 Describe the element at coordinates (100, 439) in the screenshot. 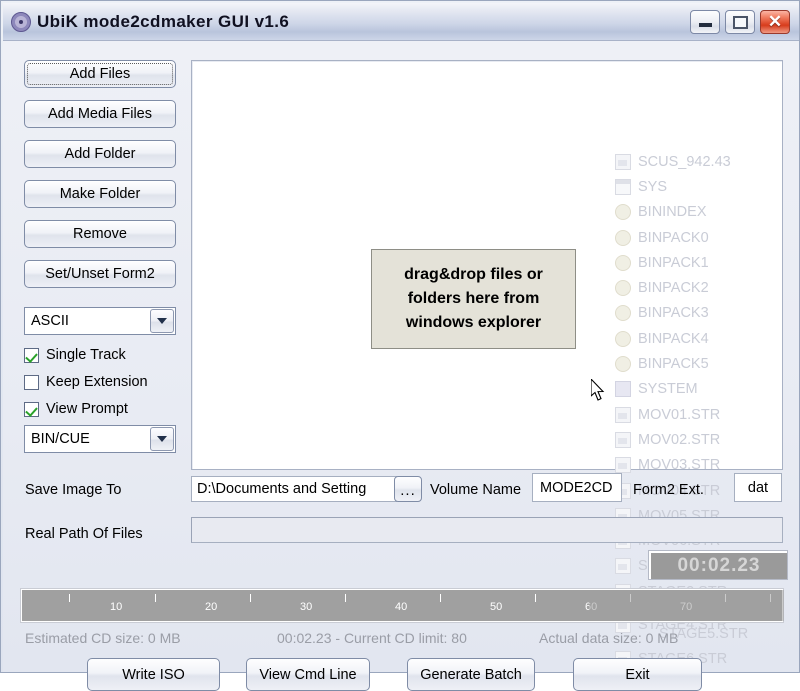

I see `output-format-combo: BIN/CUE` at that location.